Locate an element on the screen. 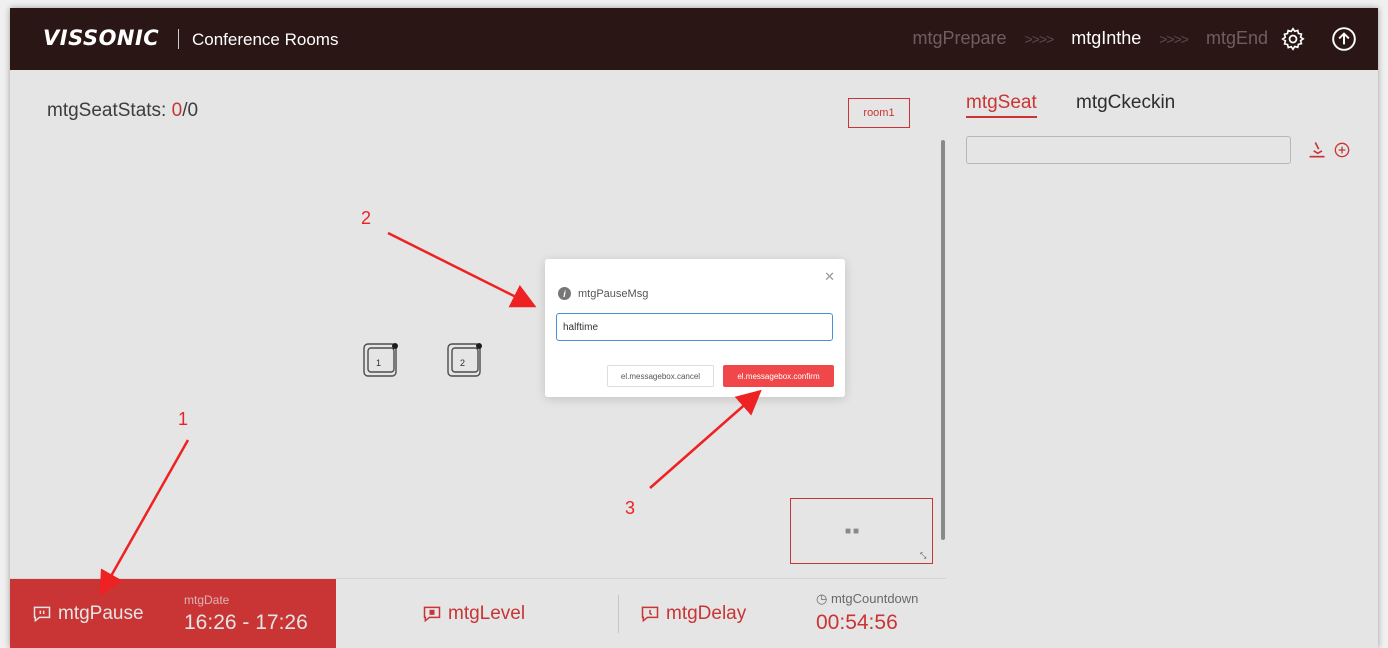  gear-icon is located at coordinates (1293, 39).